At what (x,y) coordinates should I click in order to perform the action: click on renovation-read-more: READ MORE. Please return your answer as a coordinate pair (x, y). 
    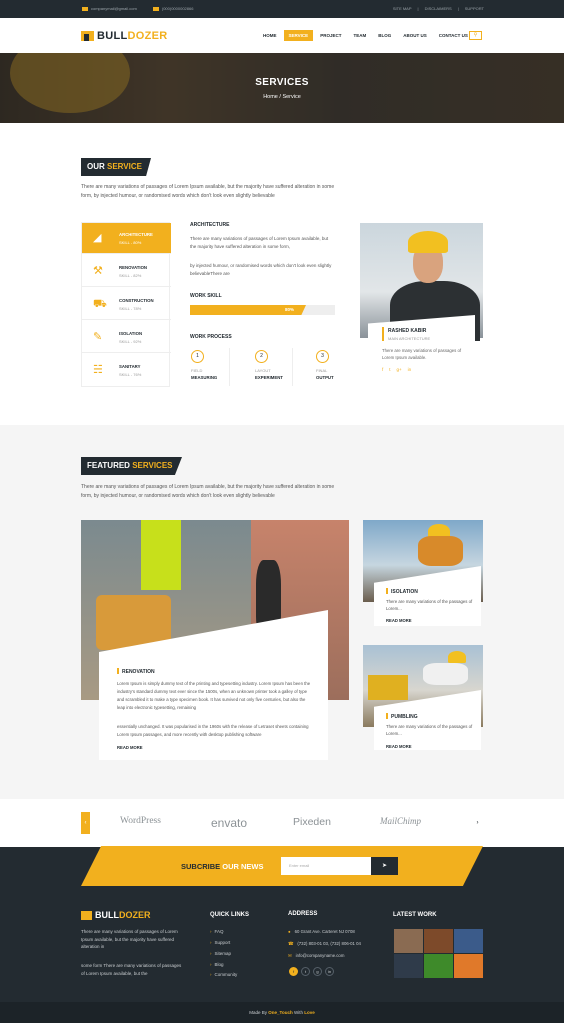
    Looking at the image, I should click on (130, 747).